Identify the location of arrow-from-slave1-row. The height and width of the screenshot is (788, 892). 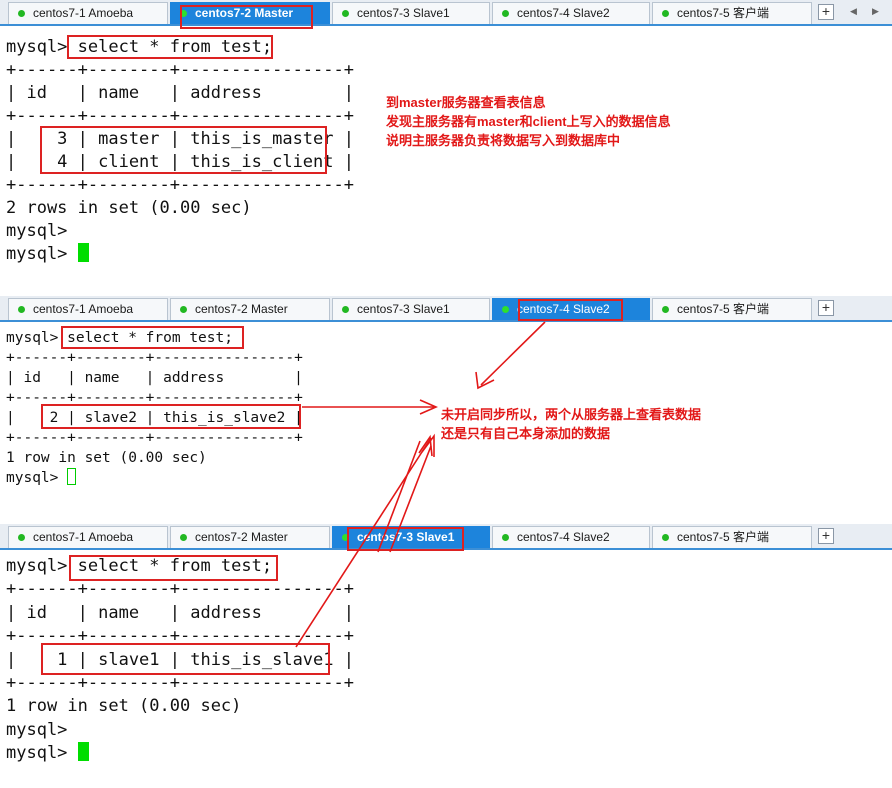
(363, 542).